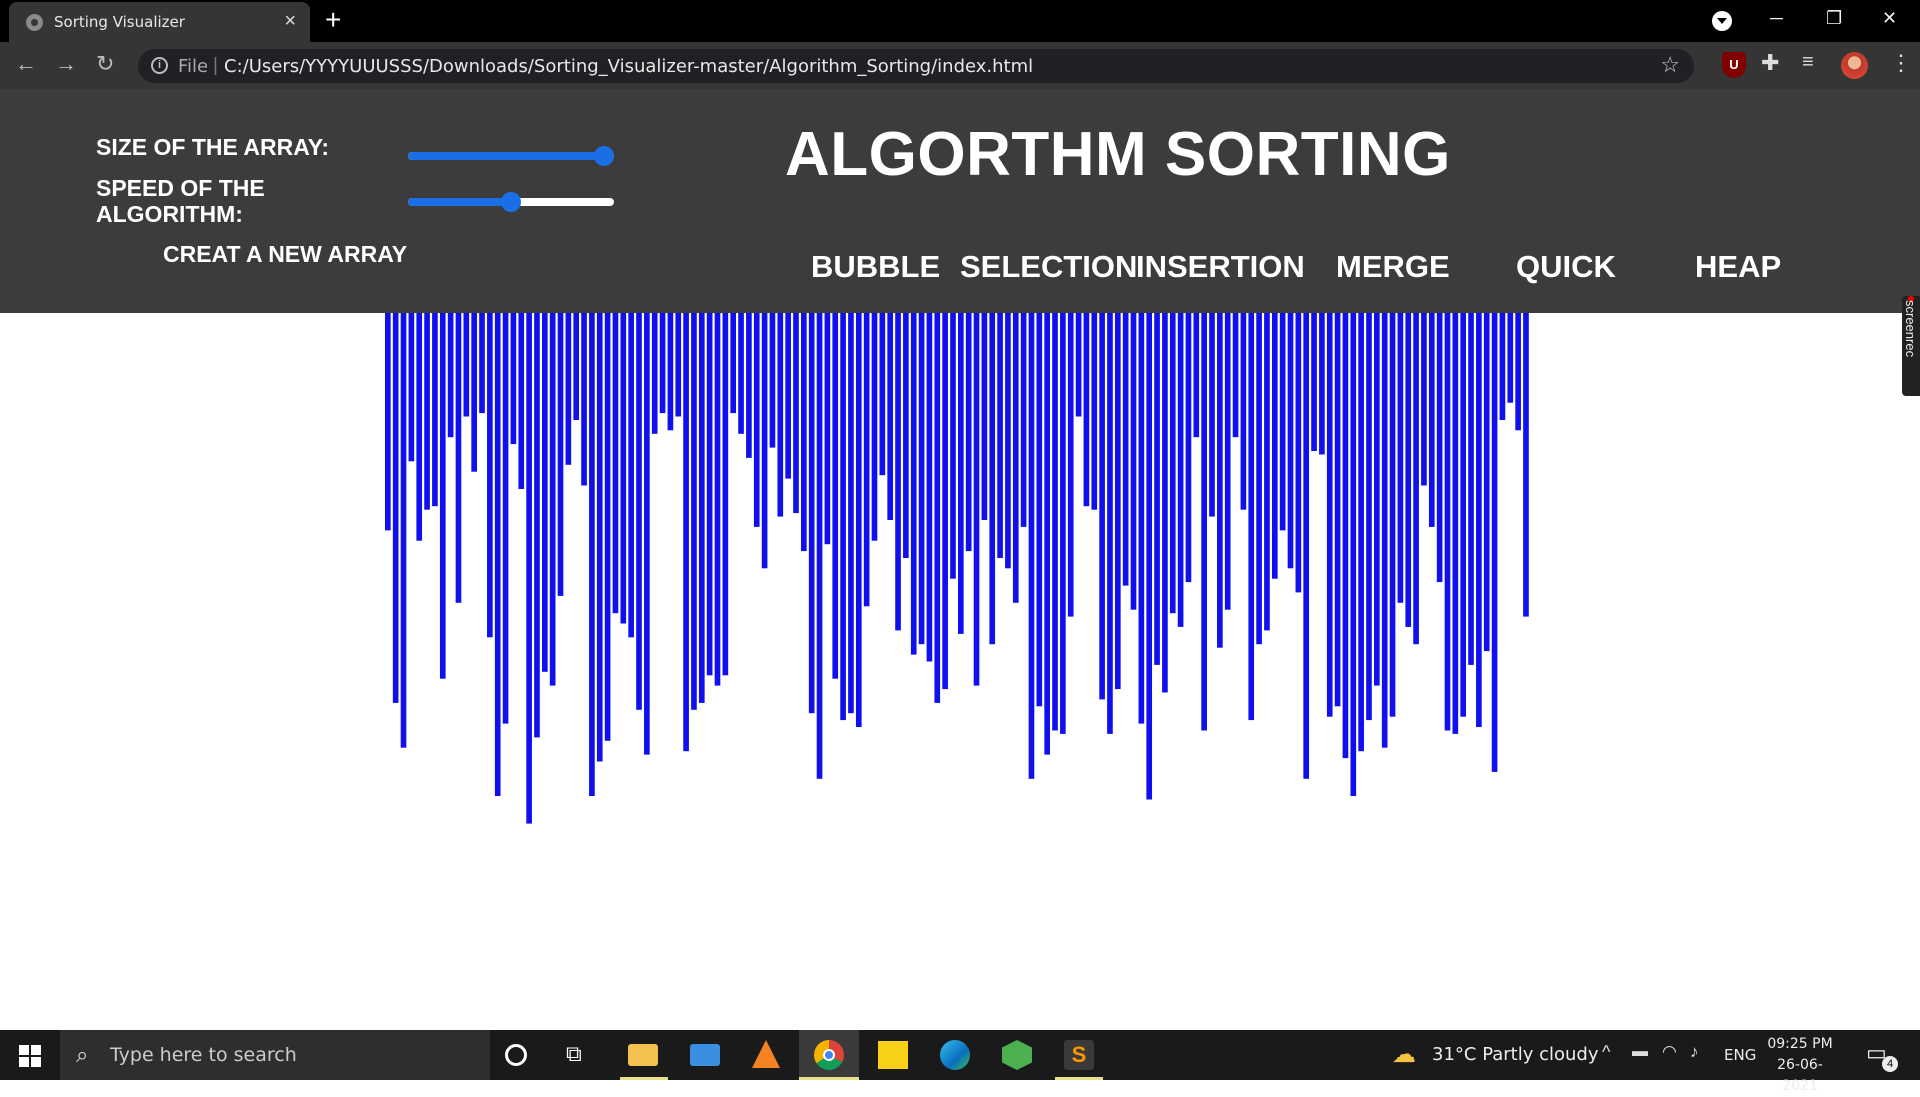 Image resolution: width=1920 pixels, height=1097 pixels. I want to click on extensions-puzzle-icon: ✚, so click(1770, 63).